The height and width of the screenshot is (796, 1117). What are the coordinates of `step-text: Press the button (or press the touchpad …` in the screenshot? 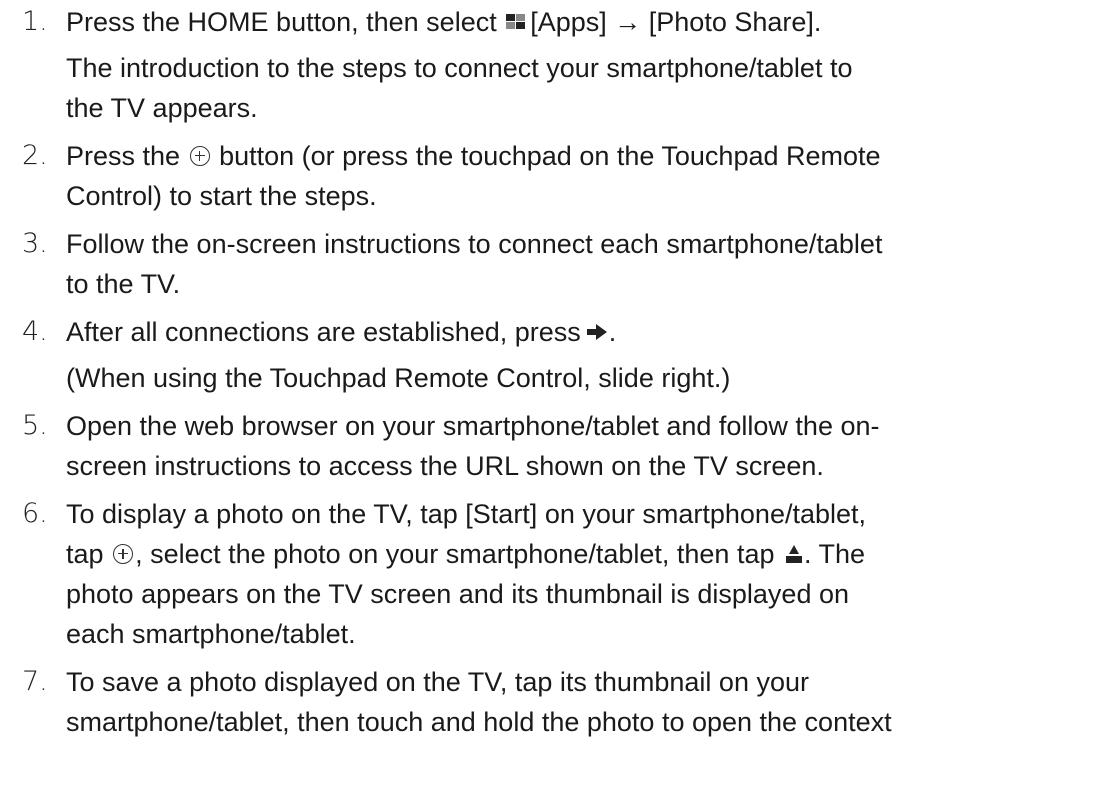 It's located at (473, 176).